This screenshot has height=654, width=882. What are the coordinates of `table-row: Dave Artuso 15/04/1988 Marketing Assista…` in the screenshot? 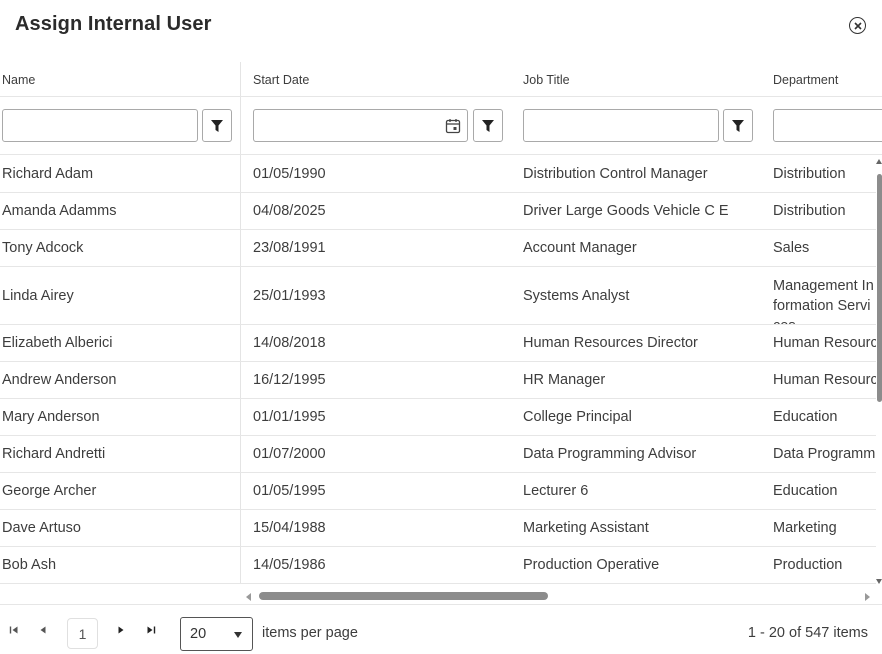 It's located at (438, 528).